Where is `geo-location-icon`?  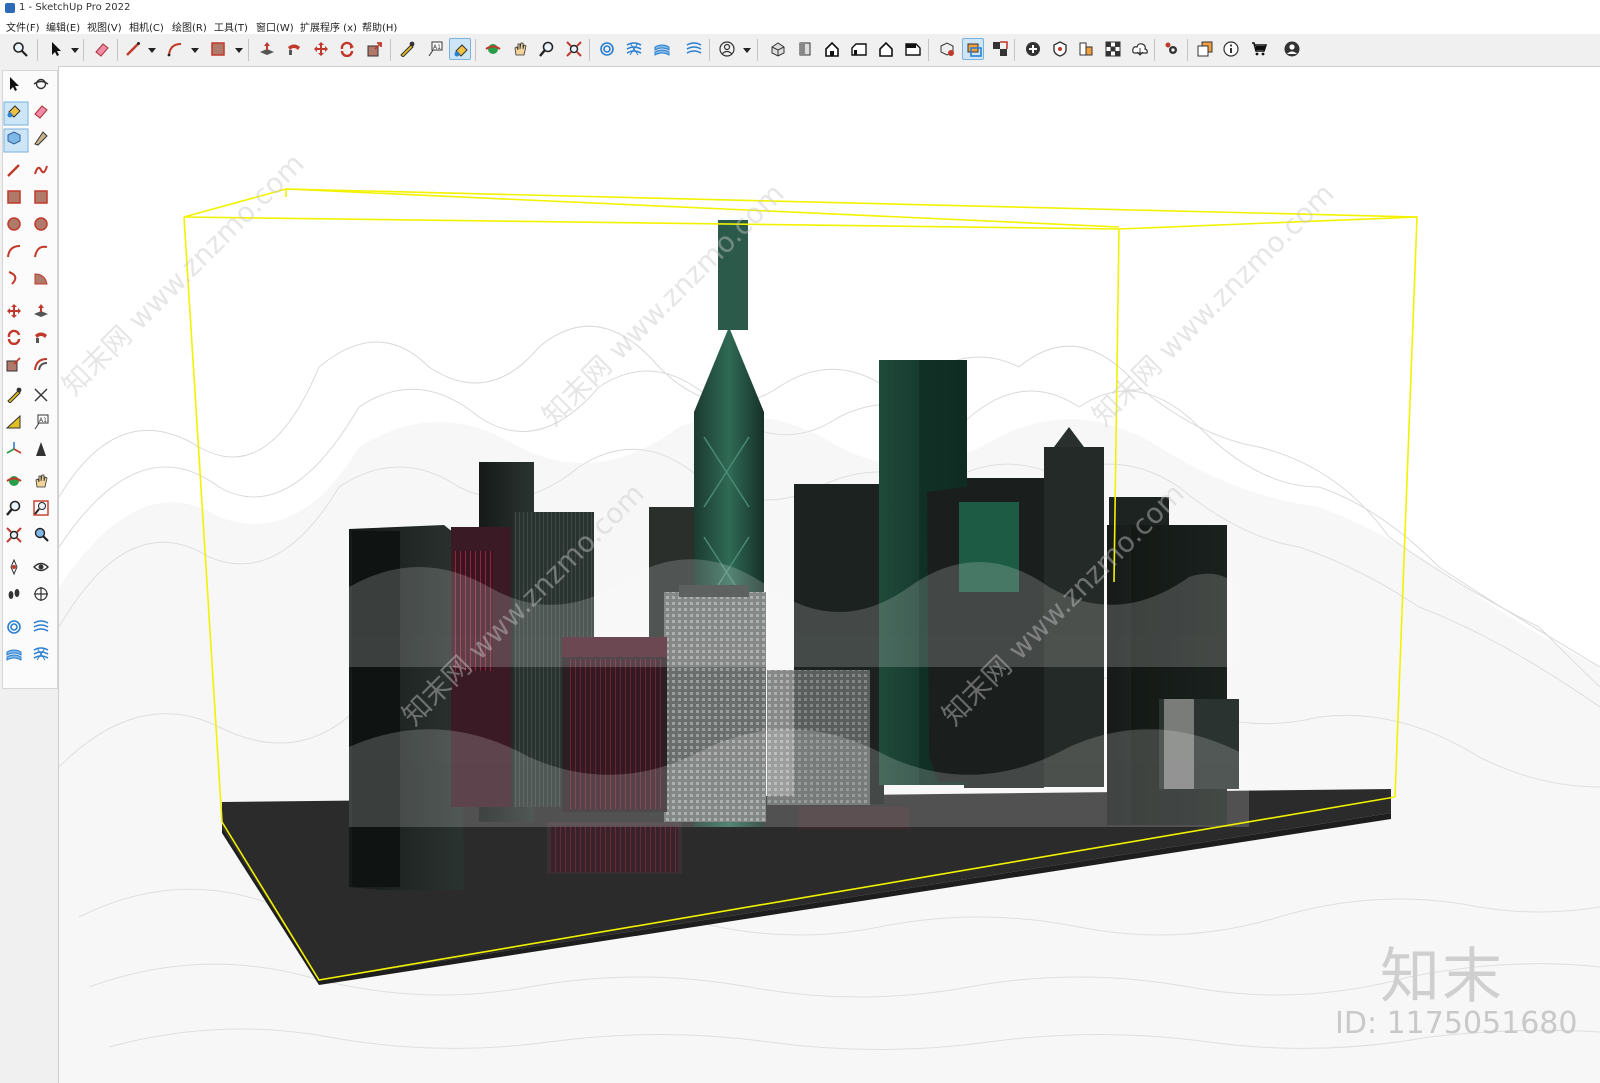 geo-location-icon is located at coordinates (1060, 49).